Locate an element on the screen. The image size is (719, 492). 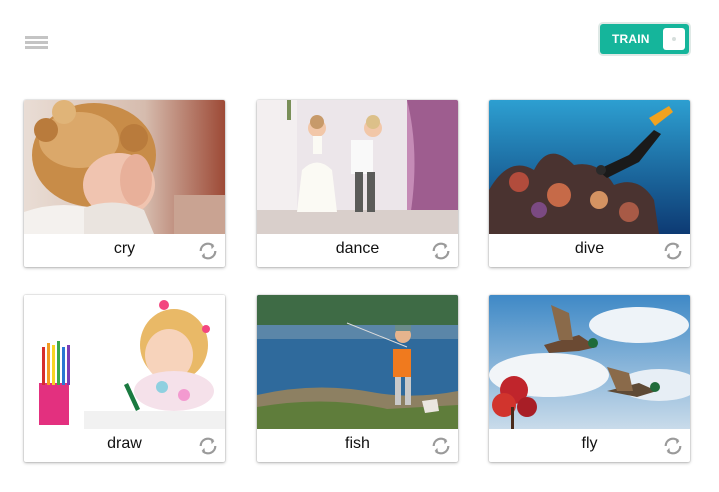
card-word: cry is located at coordinates (124, 248).